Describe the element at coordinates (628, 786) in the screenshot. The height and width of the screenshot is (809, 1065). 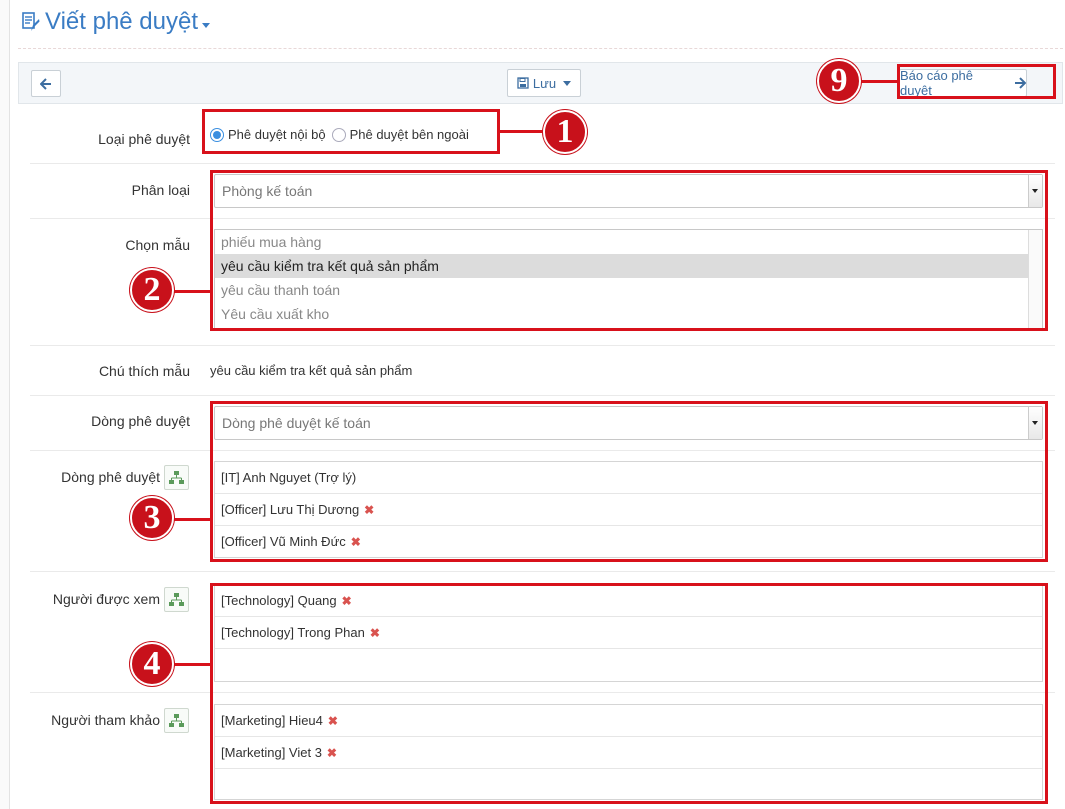
I see `reference-add-area` at that location.